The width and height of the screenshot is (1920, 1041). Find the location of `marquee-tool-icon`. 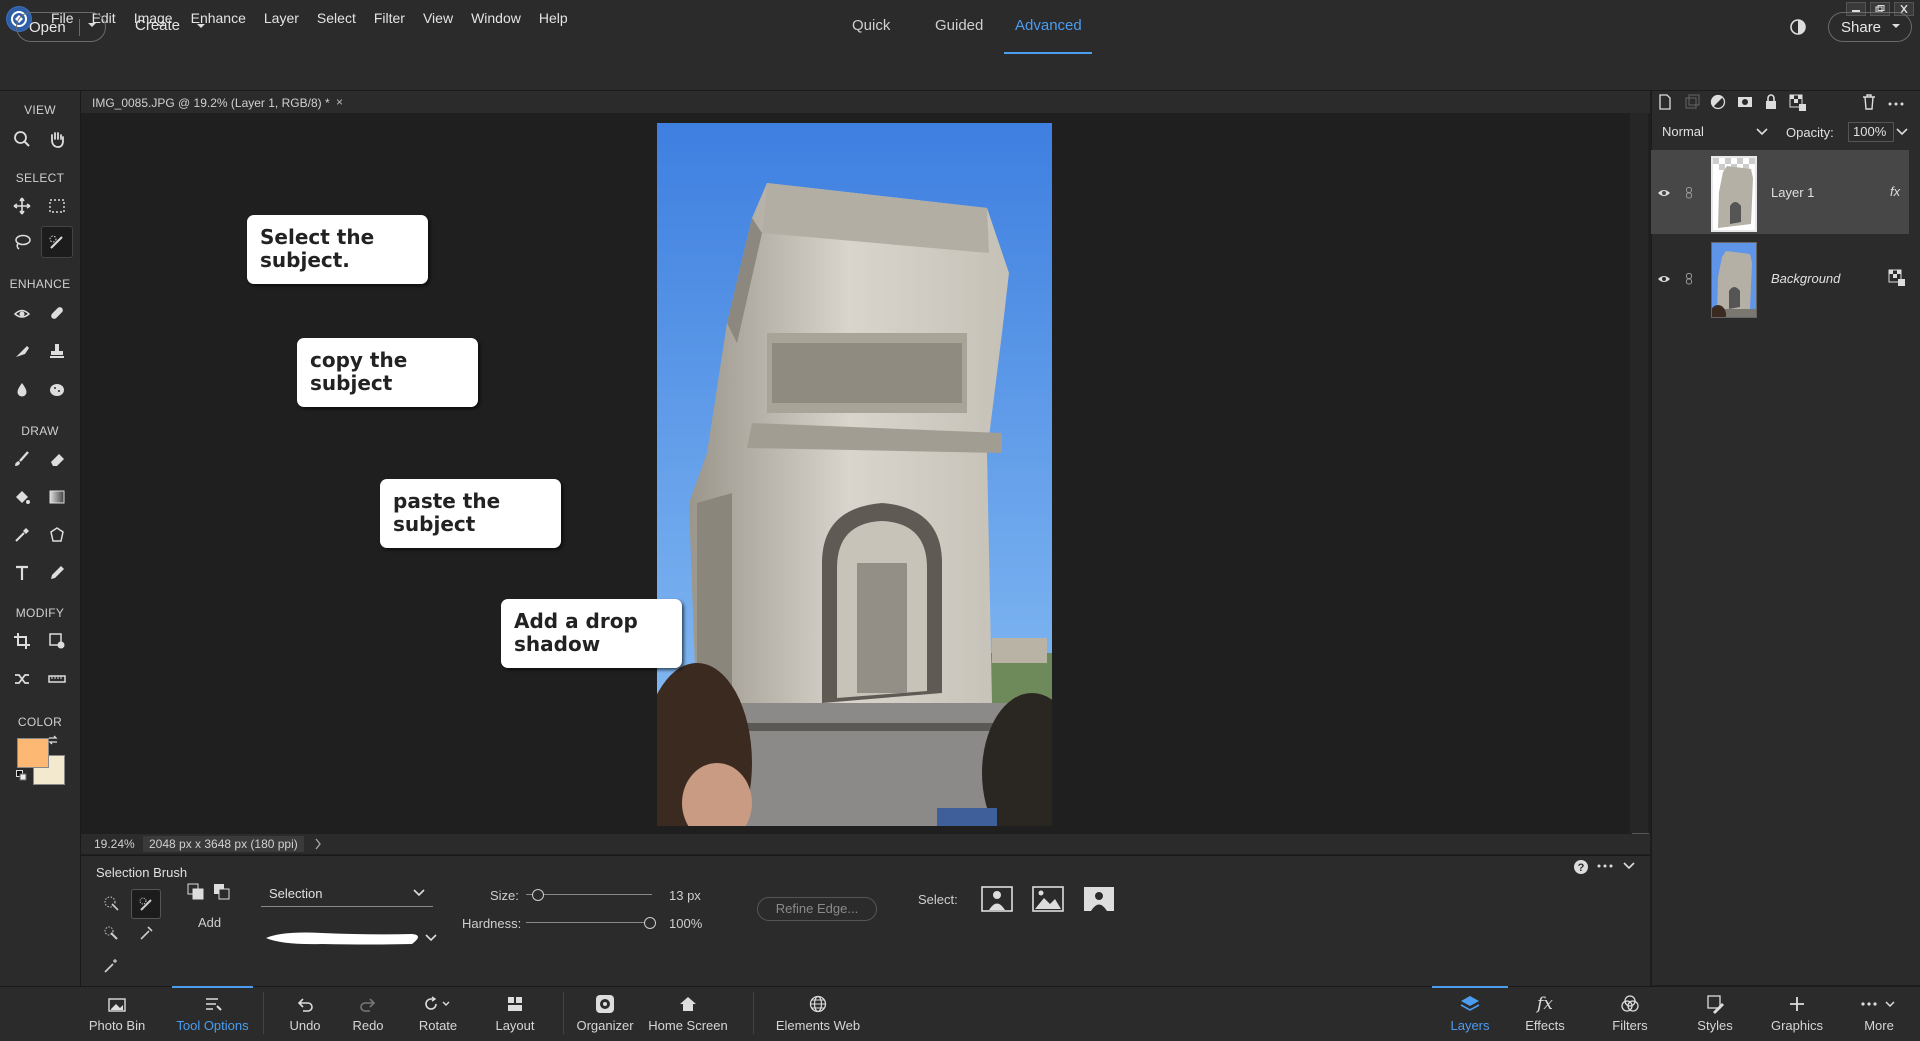

marquee-tool-icon is located at coordinates (57, 206).